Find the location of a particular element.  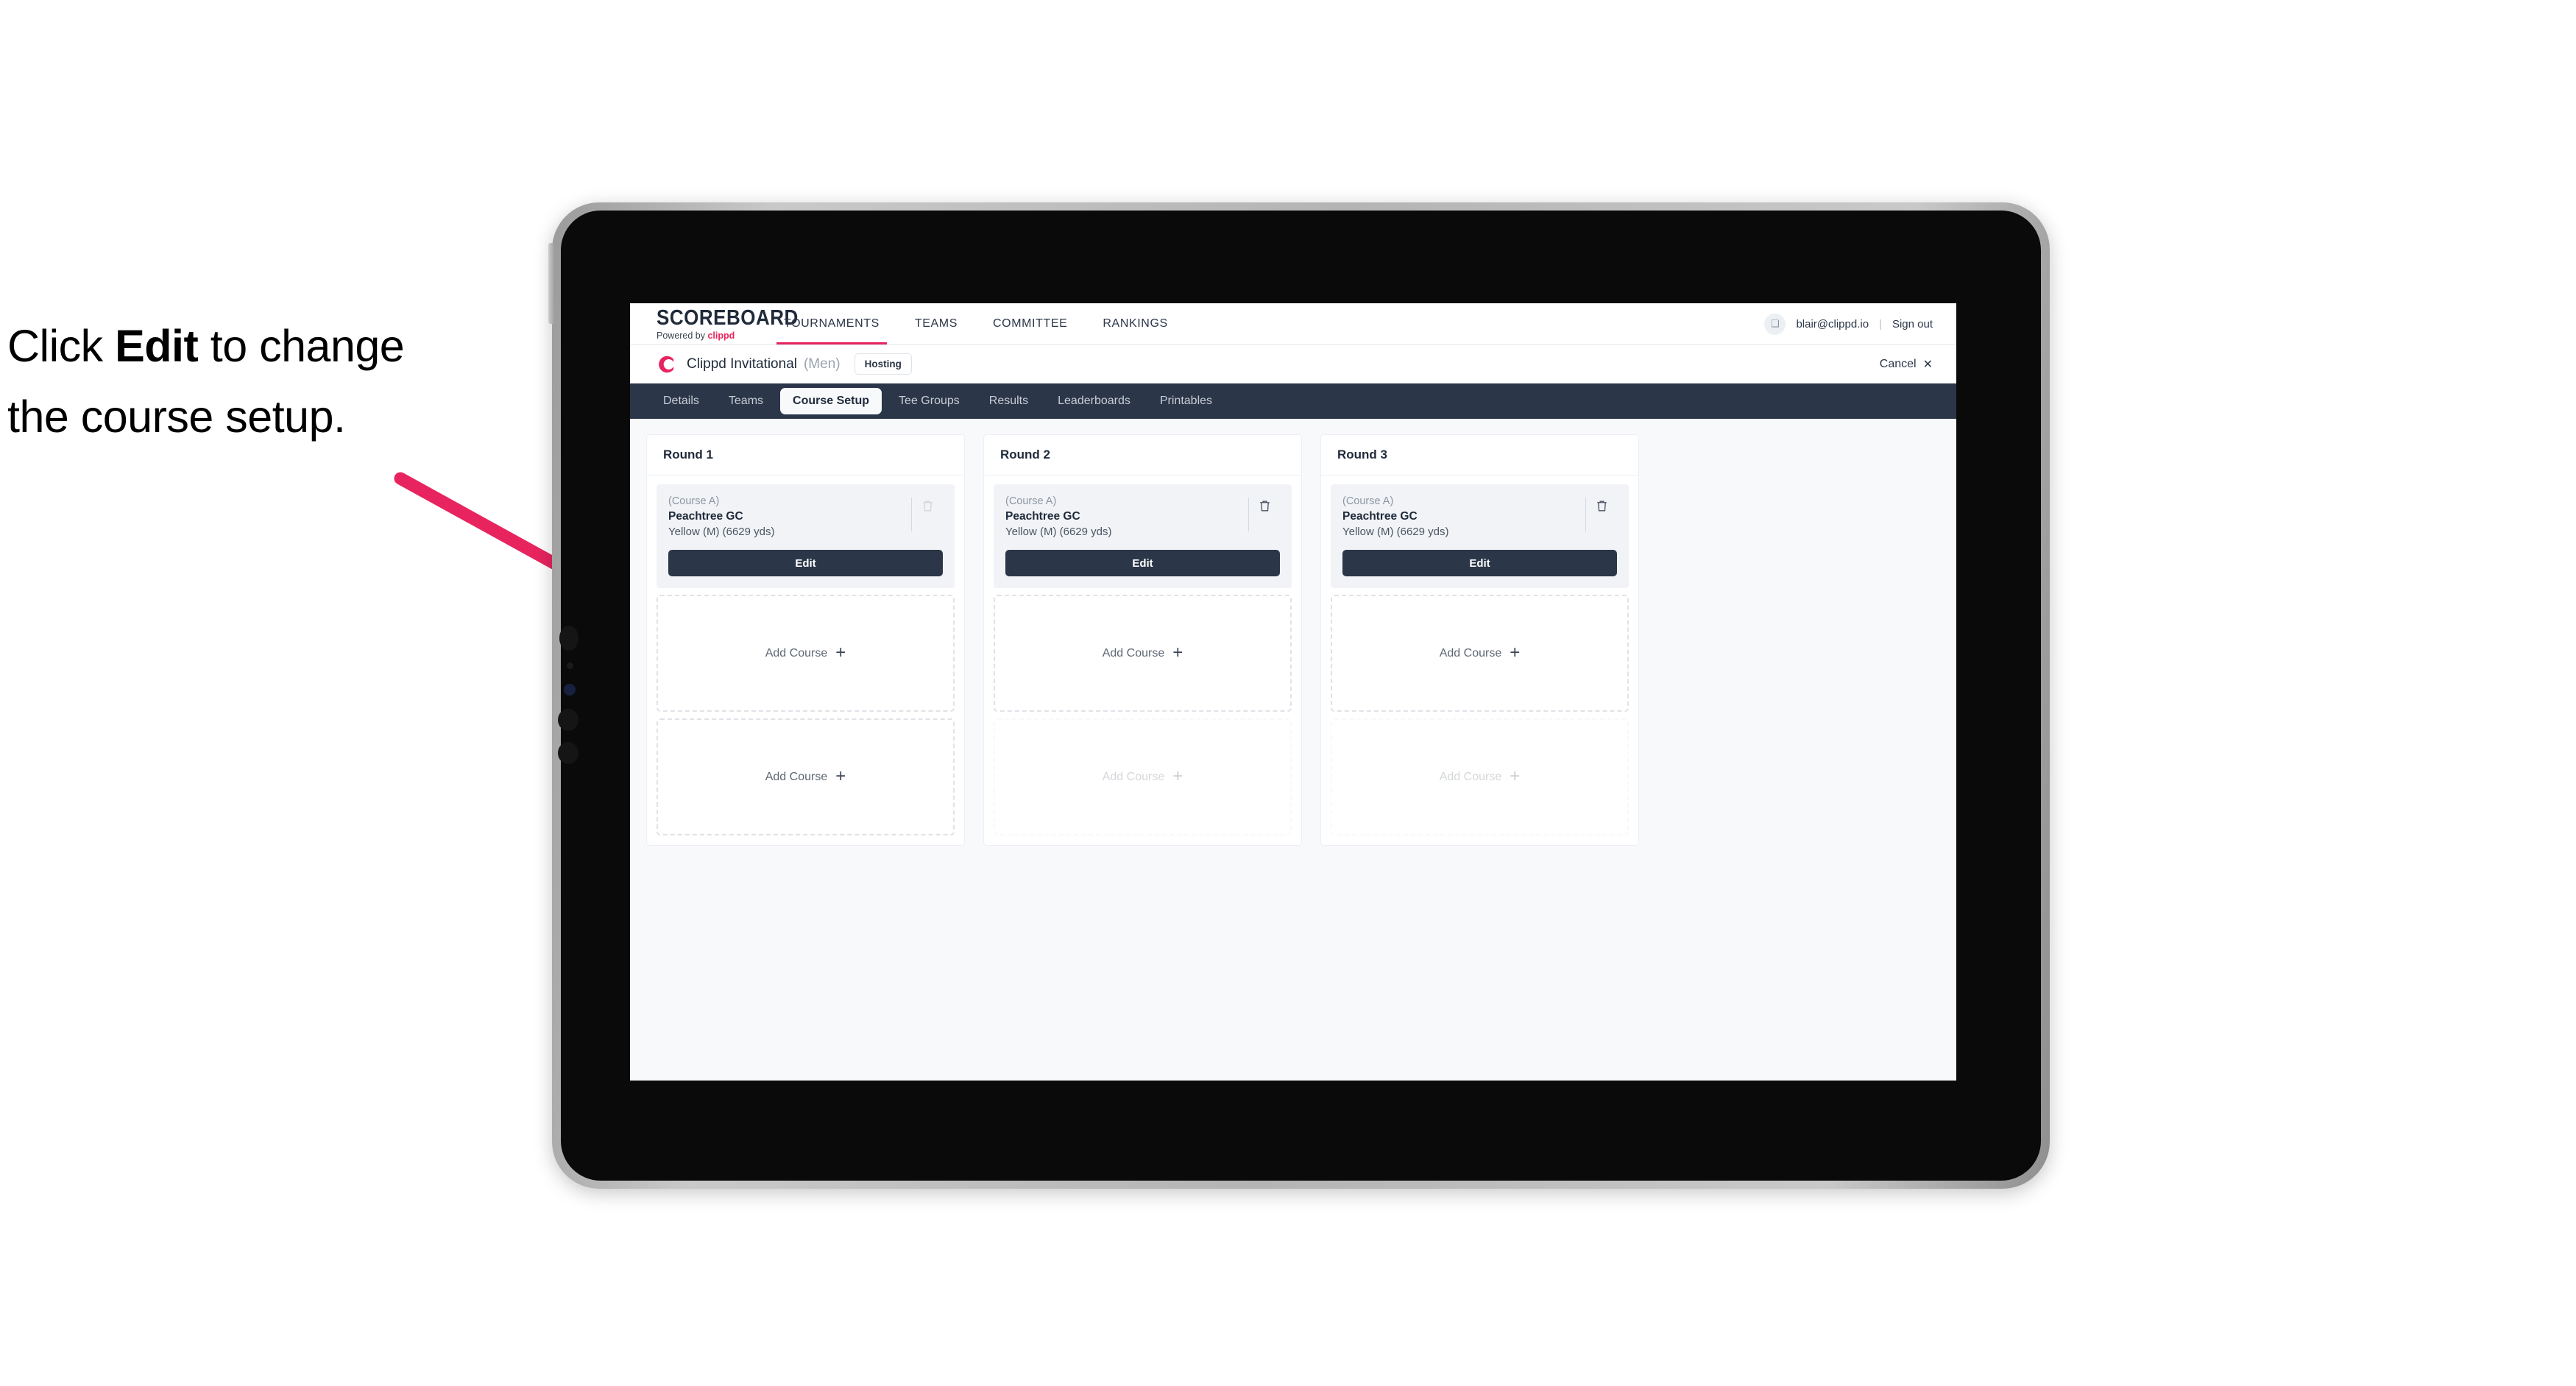

course-tees-2: Yellow (M) (6629 yds) is located at coordinates (1058, 532).